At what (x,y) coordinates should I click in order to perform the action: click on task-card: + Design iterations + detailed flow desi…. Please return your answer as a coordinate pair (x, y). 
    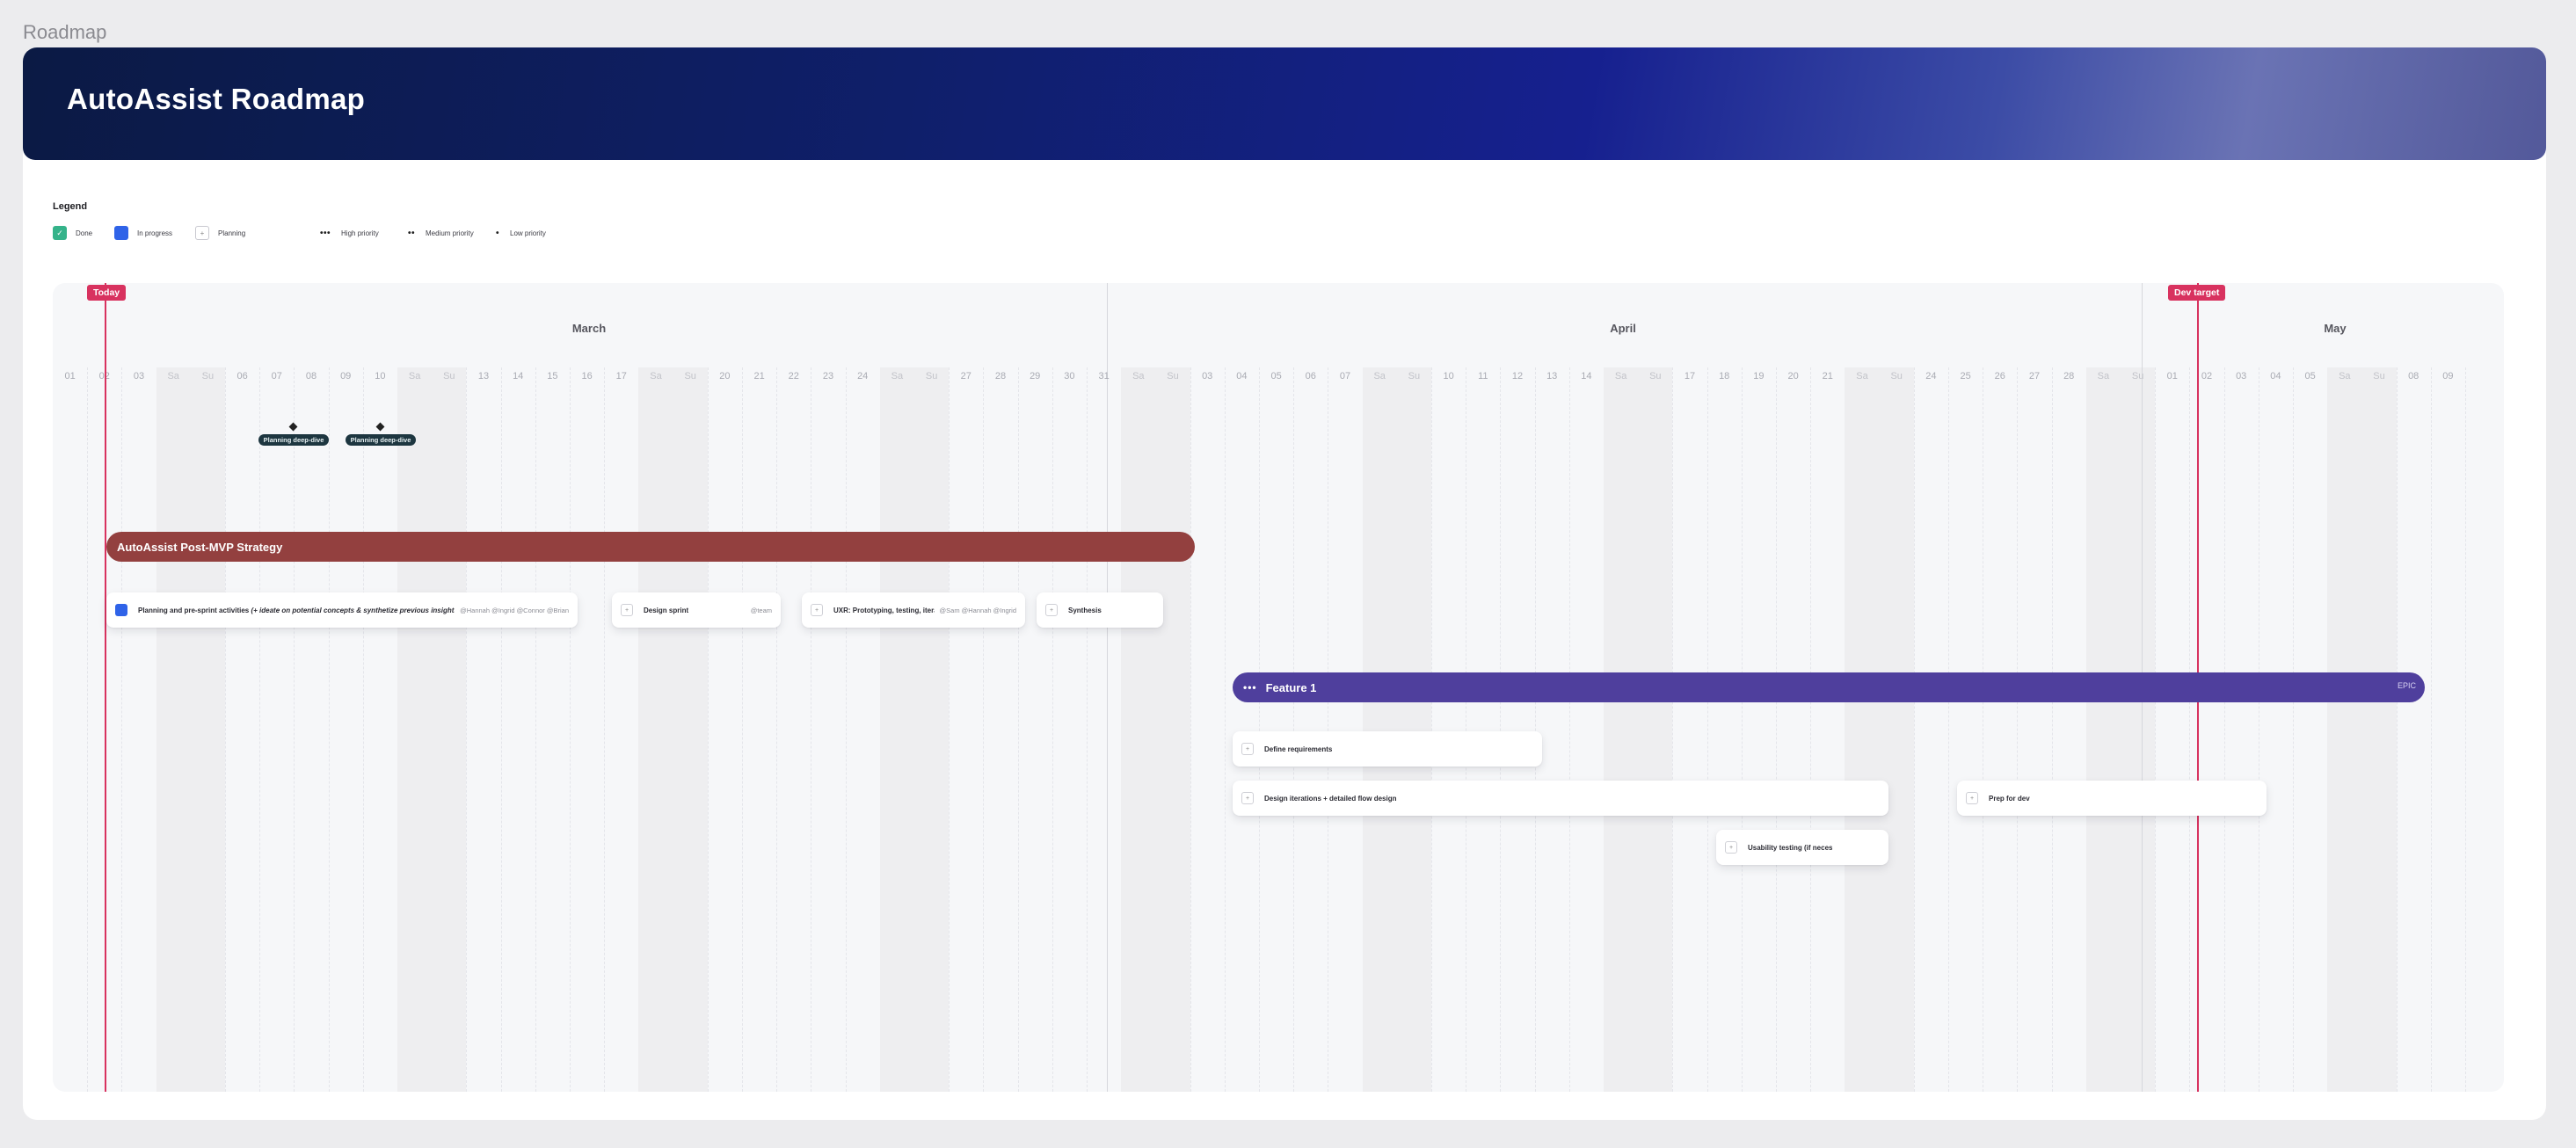
    Looking at the image, I should click on (1560, 798).